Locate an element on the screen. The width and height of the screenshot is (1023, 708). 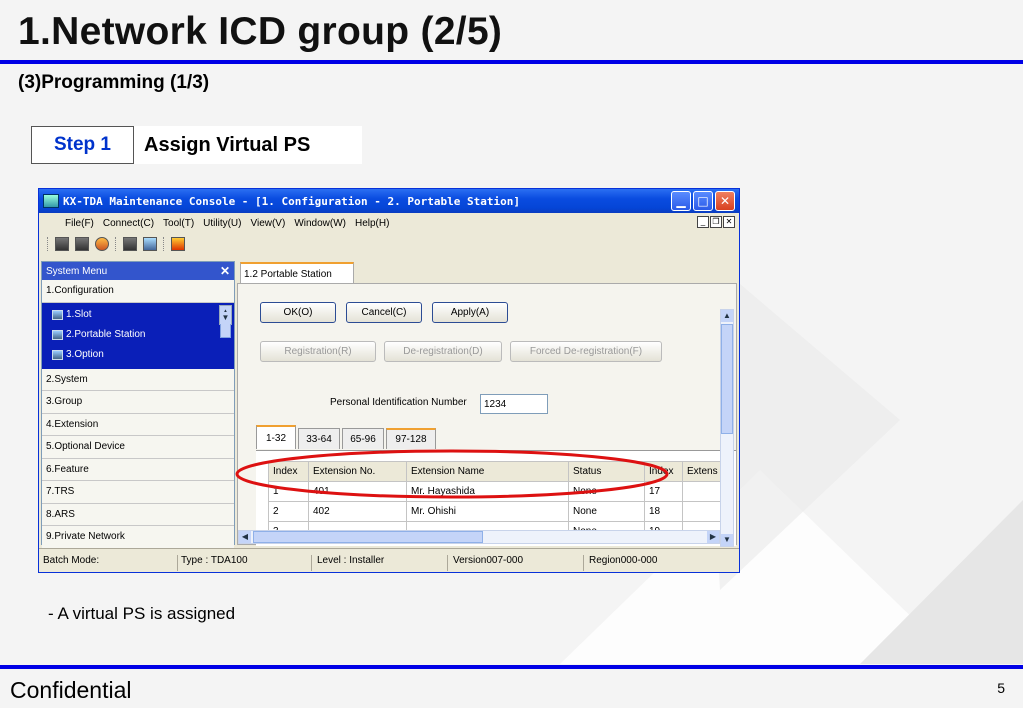
menu-view: View(V) is located at coordinates (267, 223).